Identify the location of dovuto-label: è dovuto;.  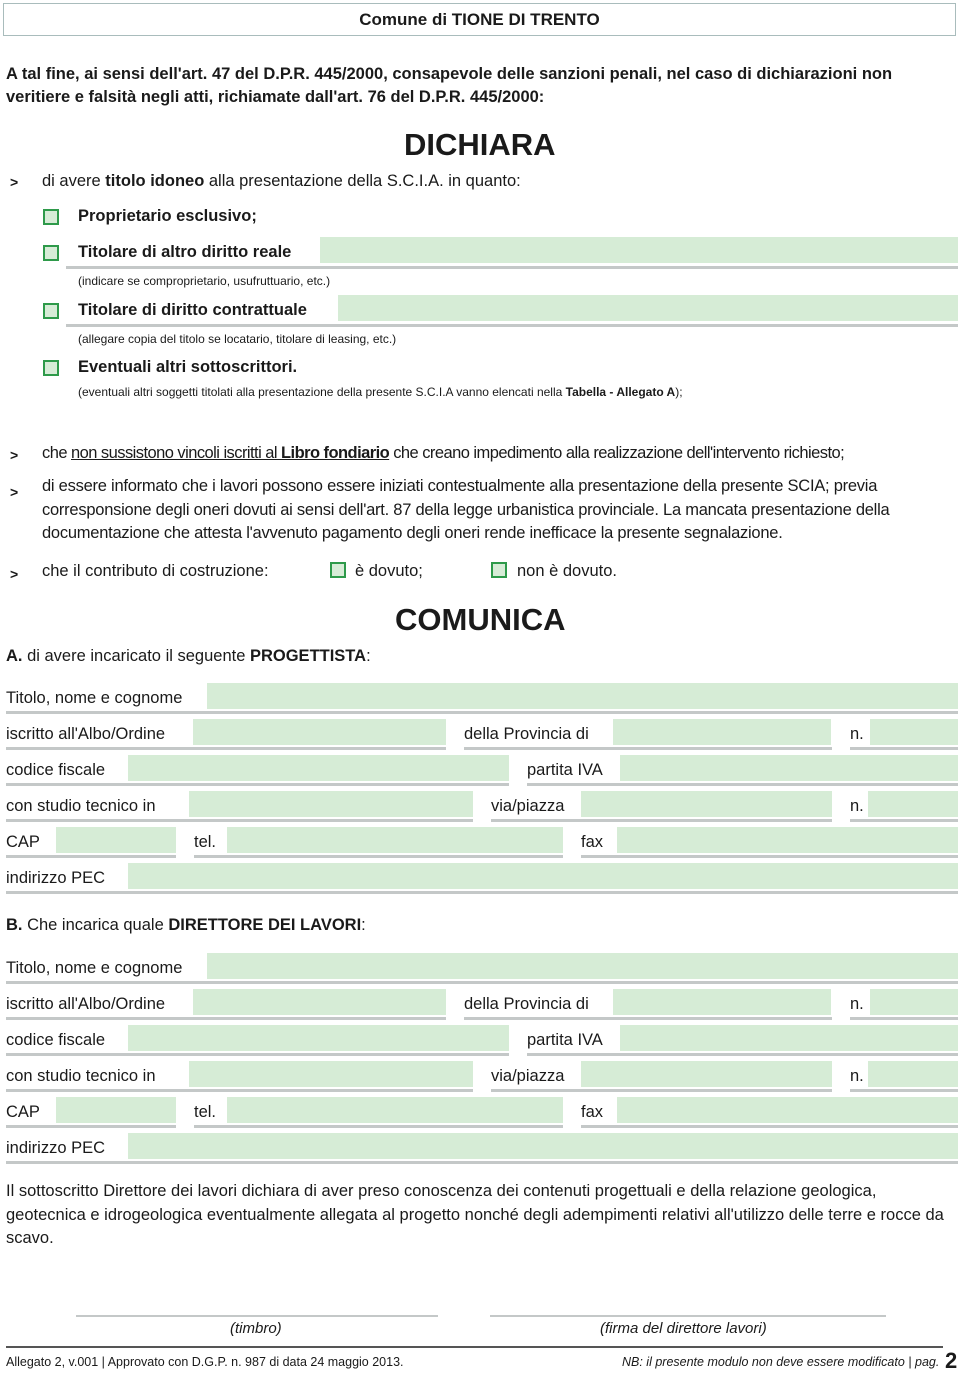
(389, 571).